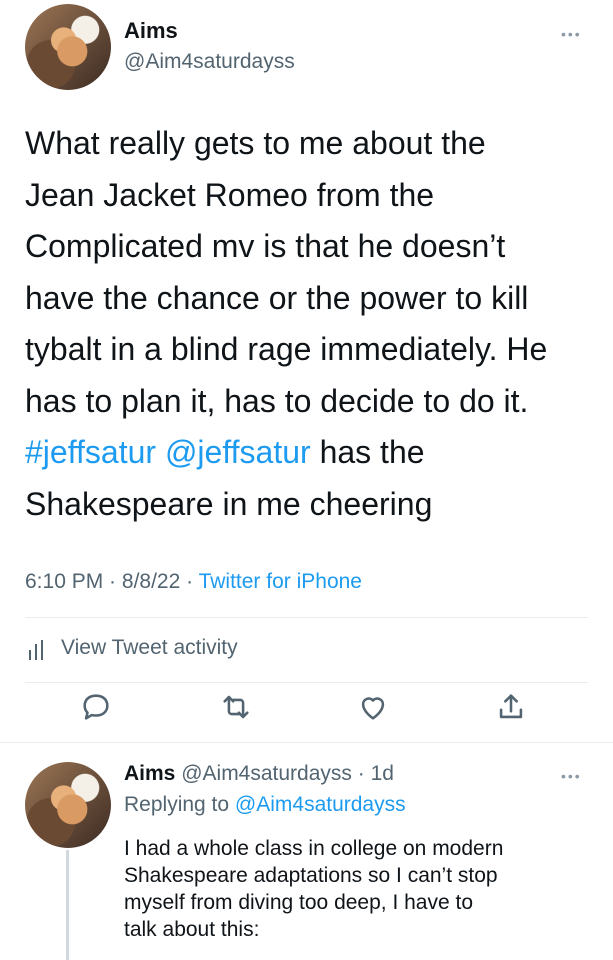 The height and width of the screenshot is (960, 613). Describe the element at coordinates (149, 647) in the screenshot. I see `view-tweet-activity-label: View Tweet activity` at that location.